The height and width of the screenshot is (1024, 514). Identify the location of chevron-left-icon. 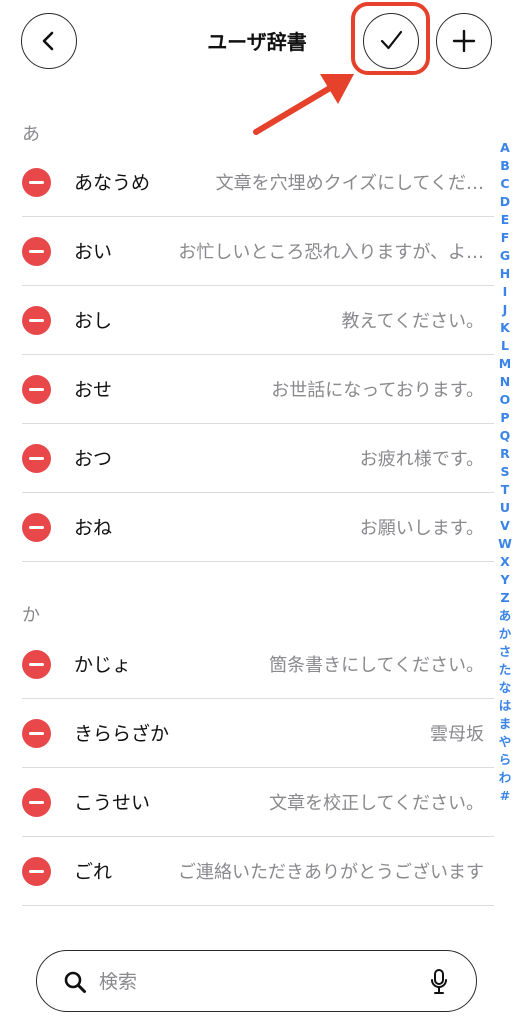
(48, 41).